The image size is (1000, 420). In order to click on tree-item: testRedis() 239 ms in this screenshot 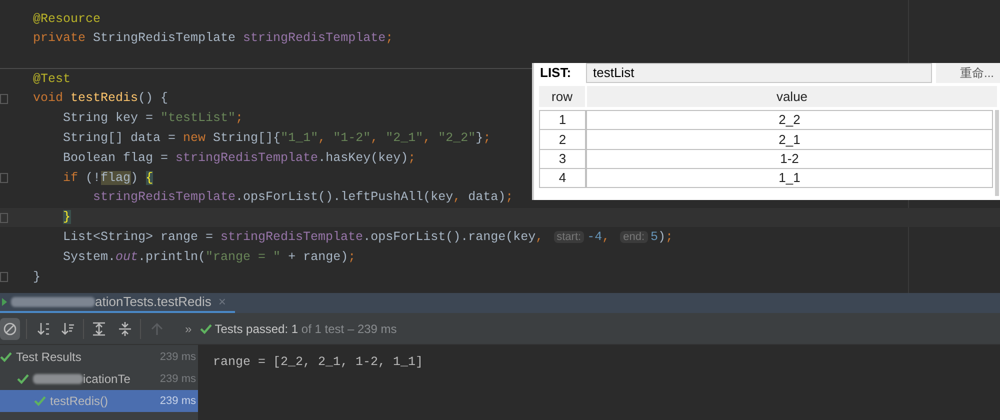, I will do `click(99, 401)`.